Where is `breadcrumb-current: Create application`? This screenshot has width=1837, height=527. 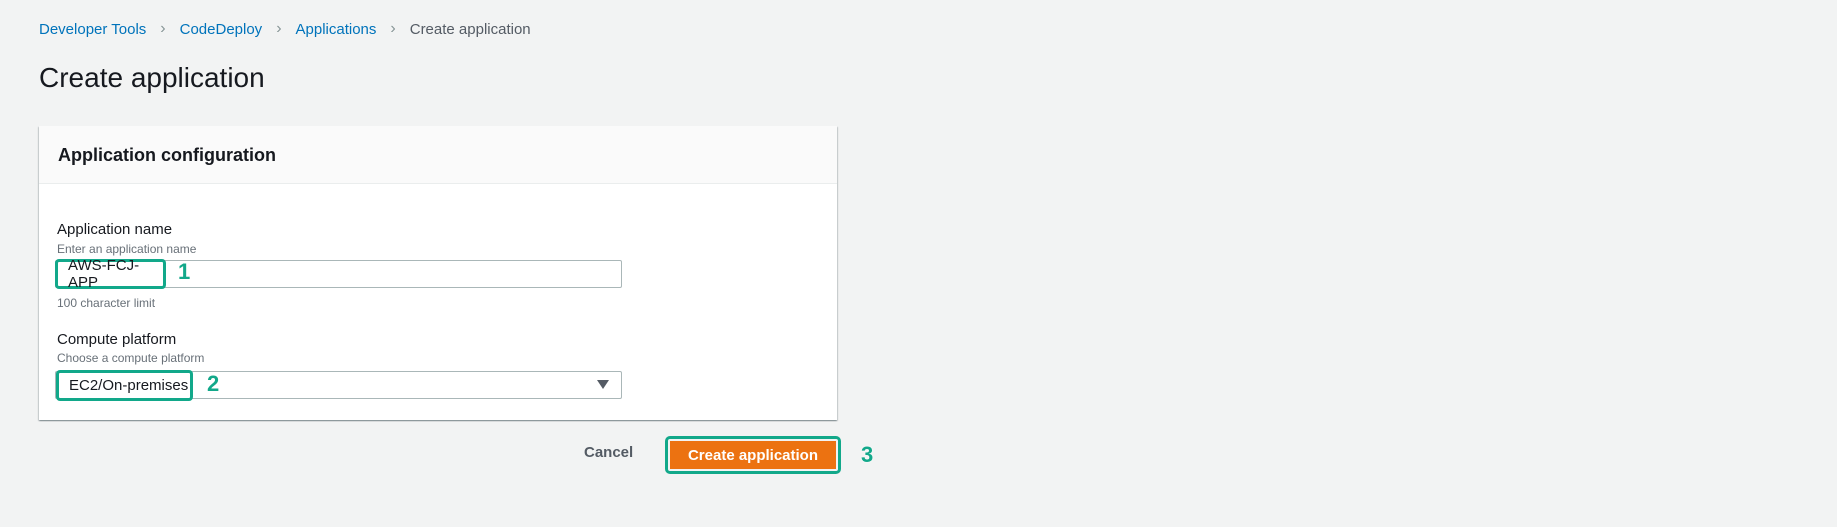 breadcrumb-current: Create application is located at coordinates (470, 29).